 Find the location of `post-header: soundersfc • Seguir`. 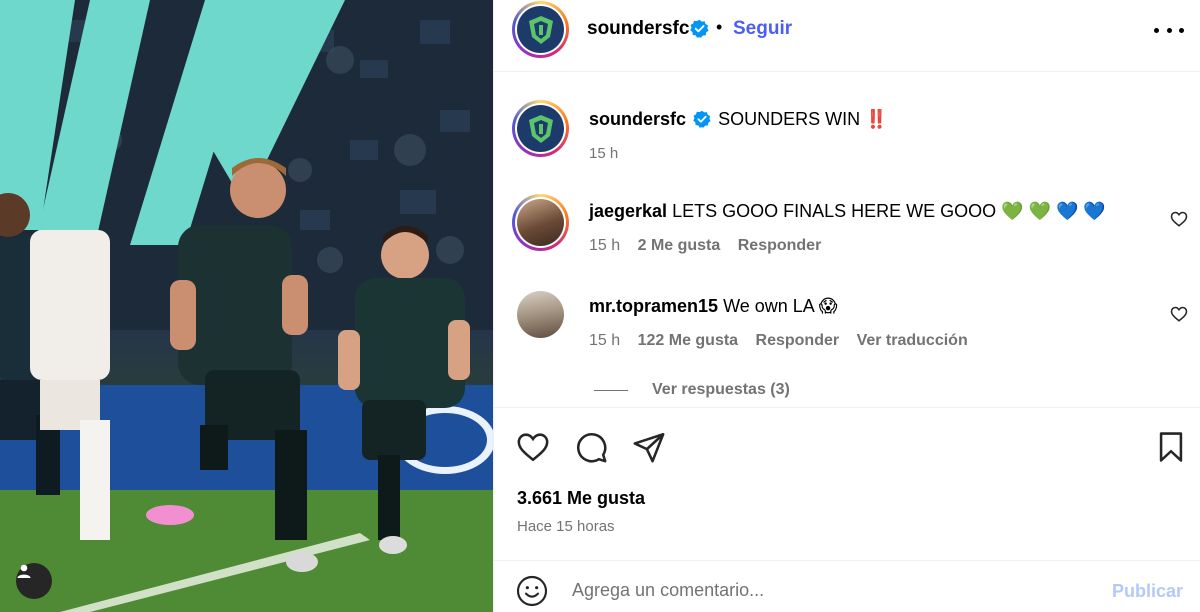

post-header: soundersfc • Seguir is located at coordinates (847, 36).